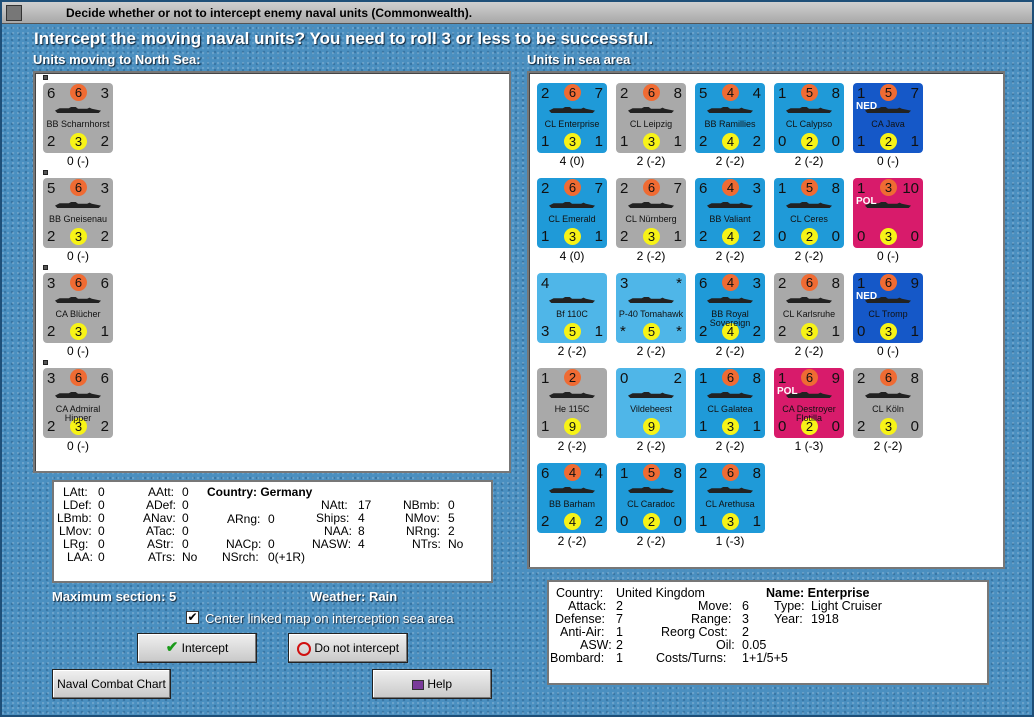 Image resolution: width=1034 pixels, height=717 pixels. I want to click on unit-counter: 3 6 2 1 6 3 CA Blücher, so click(78, 308).